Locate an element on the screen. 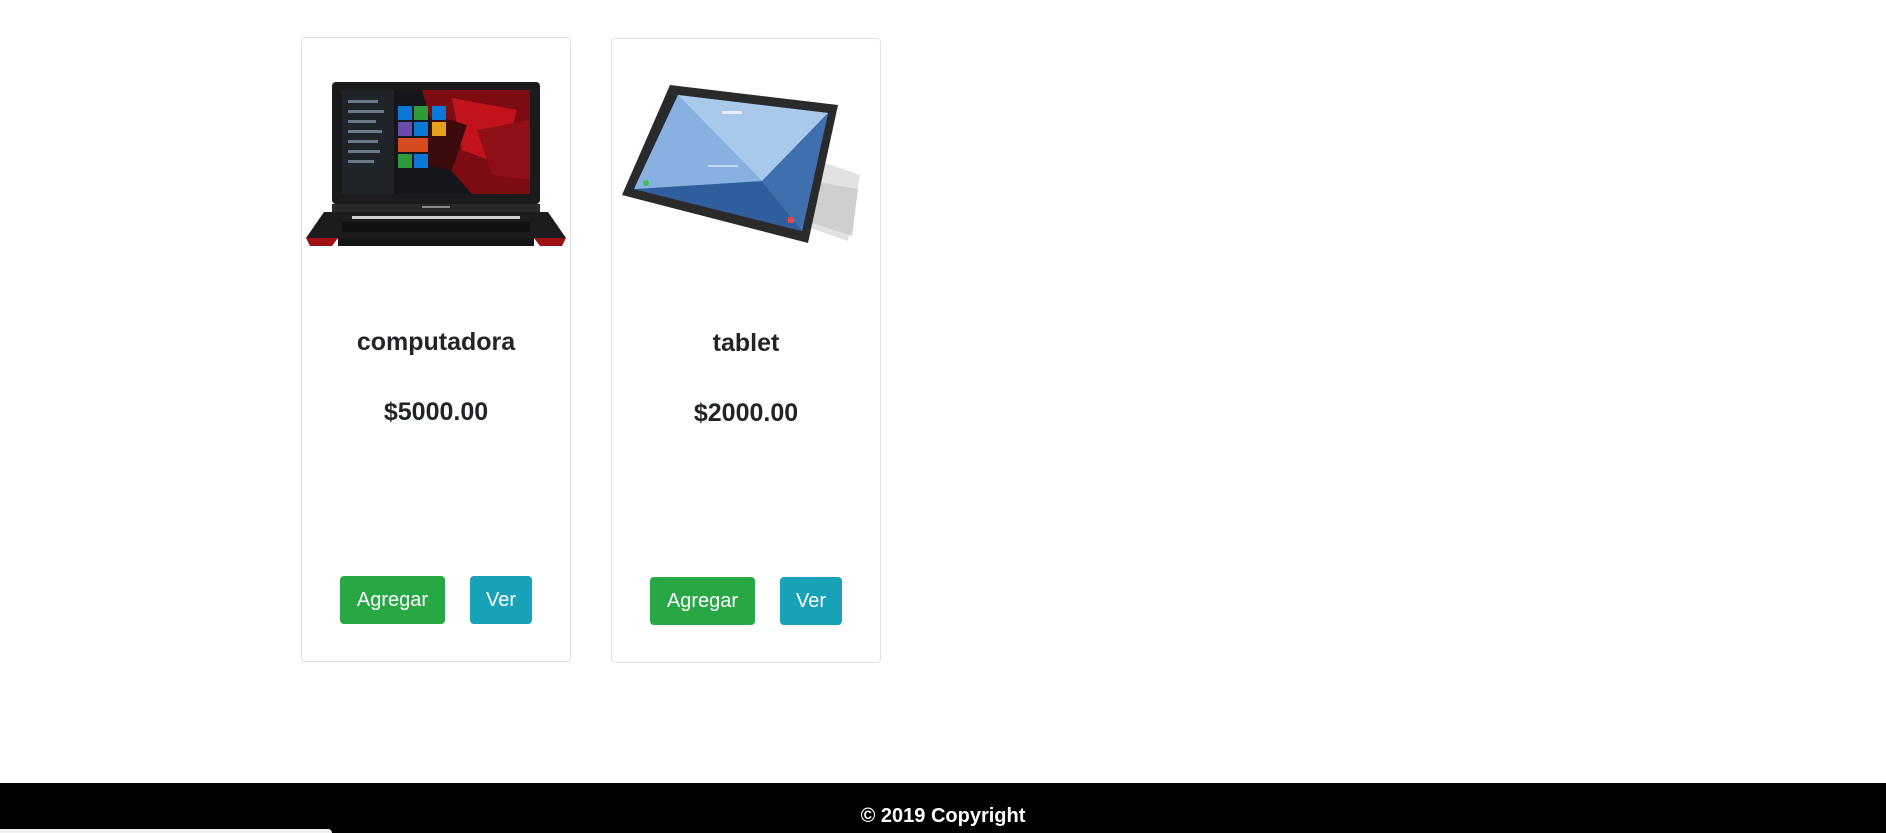 The height and width of the screenshot is (833, 1886). horizontal-scrollbar is located at coordinates (166, 831).